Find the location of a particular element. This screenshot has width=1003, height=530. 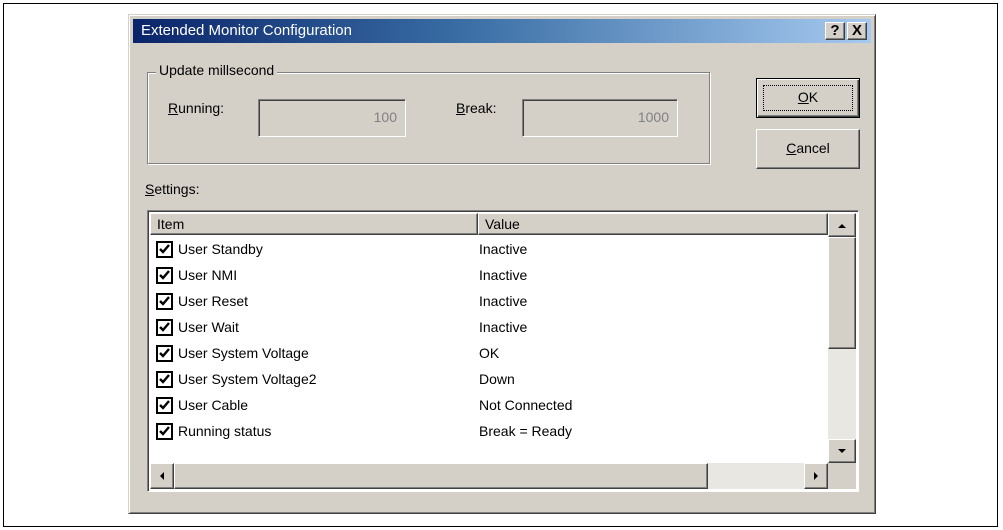

list-item: User Reset Inactive is located at coordinates (488, 302).